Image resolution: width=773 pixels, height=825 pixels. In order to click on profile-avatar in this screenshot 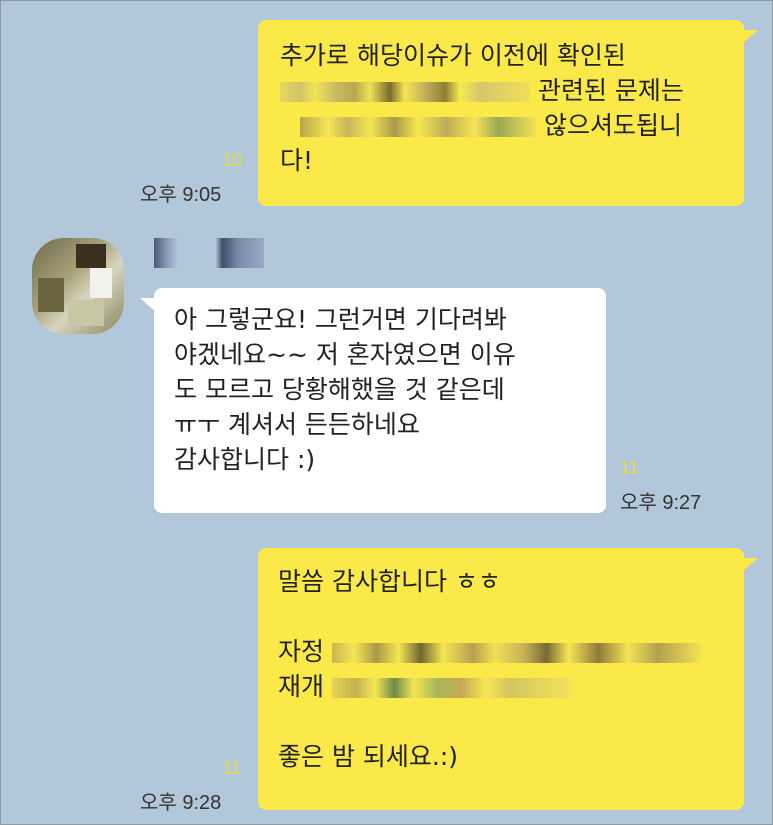, I will do `click(78, 286)`.